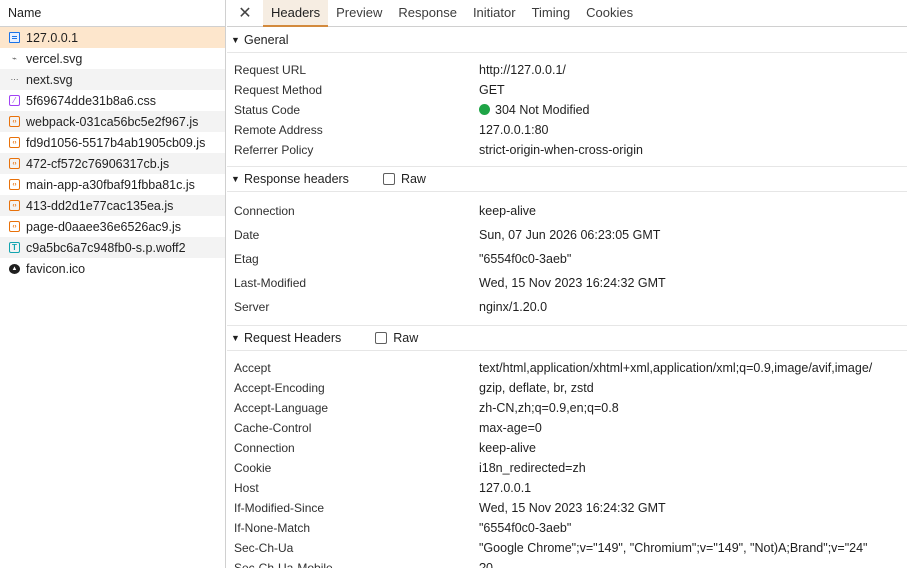 This screenshot has width=907, height=568. I want to click on header-row: Server nginx/1.20.0, so click(567, 307).